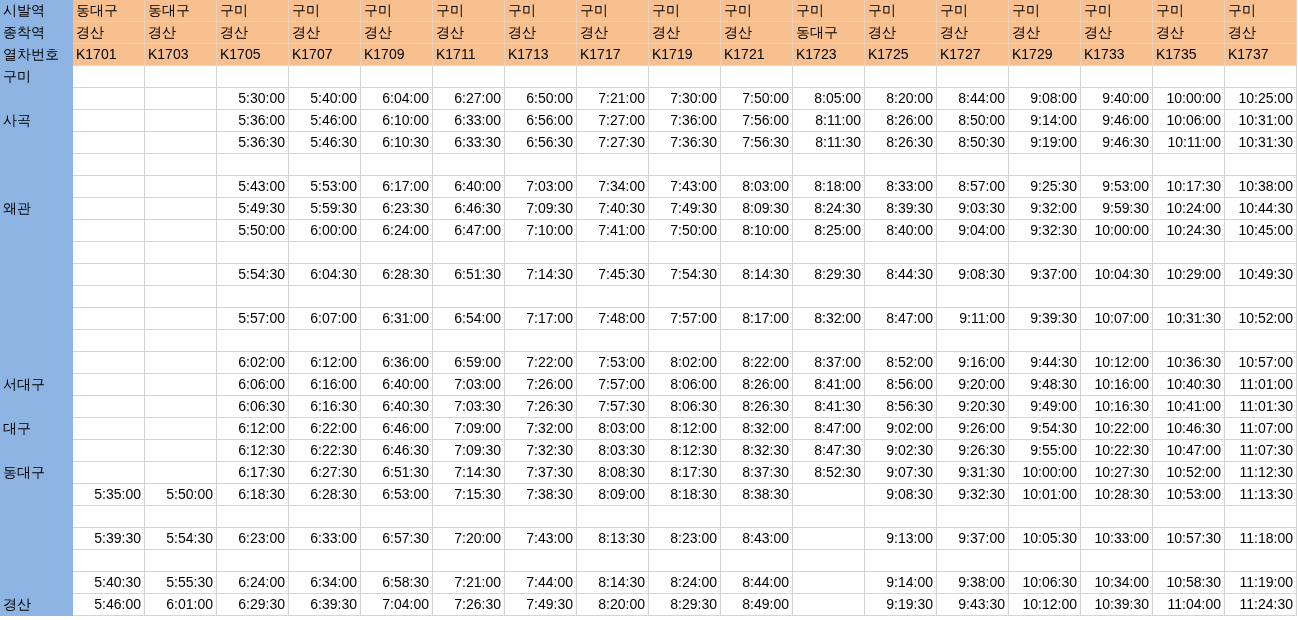  Describe the element at coordinates (613, 143) in the screenshot. I see `table-cell: 7:27:30` at that location.